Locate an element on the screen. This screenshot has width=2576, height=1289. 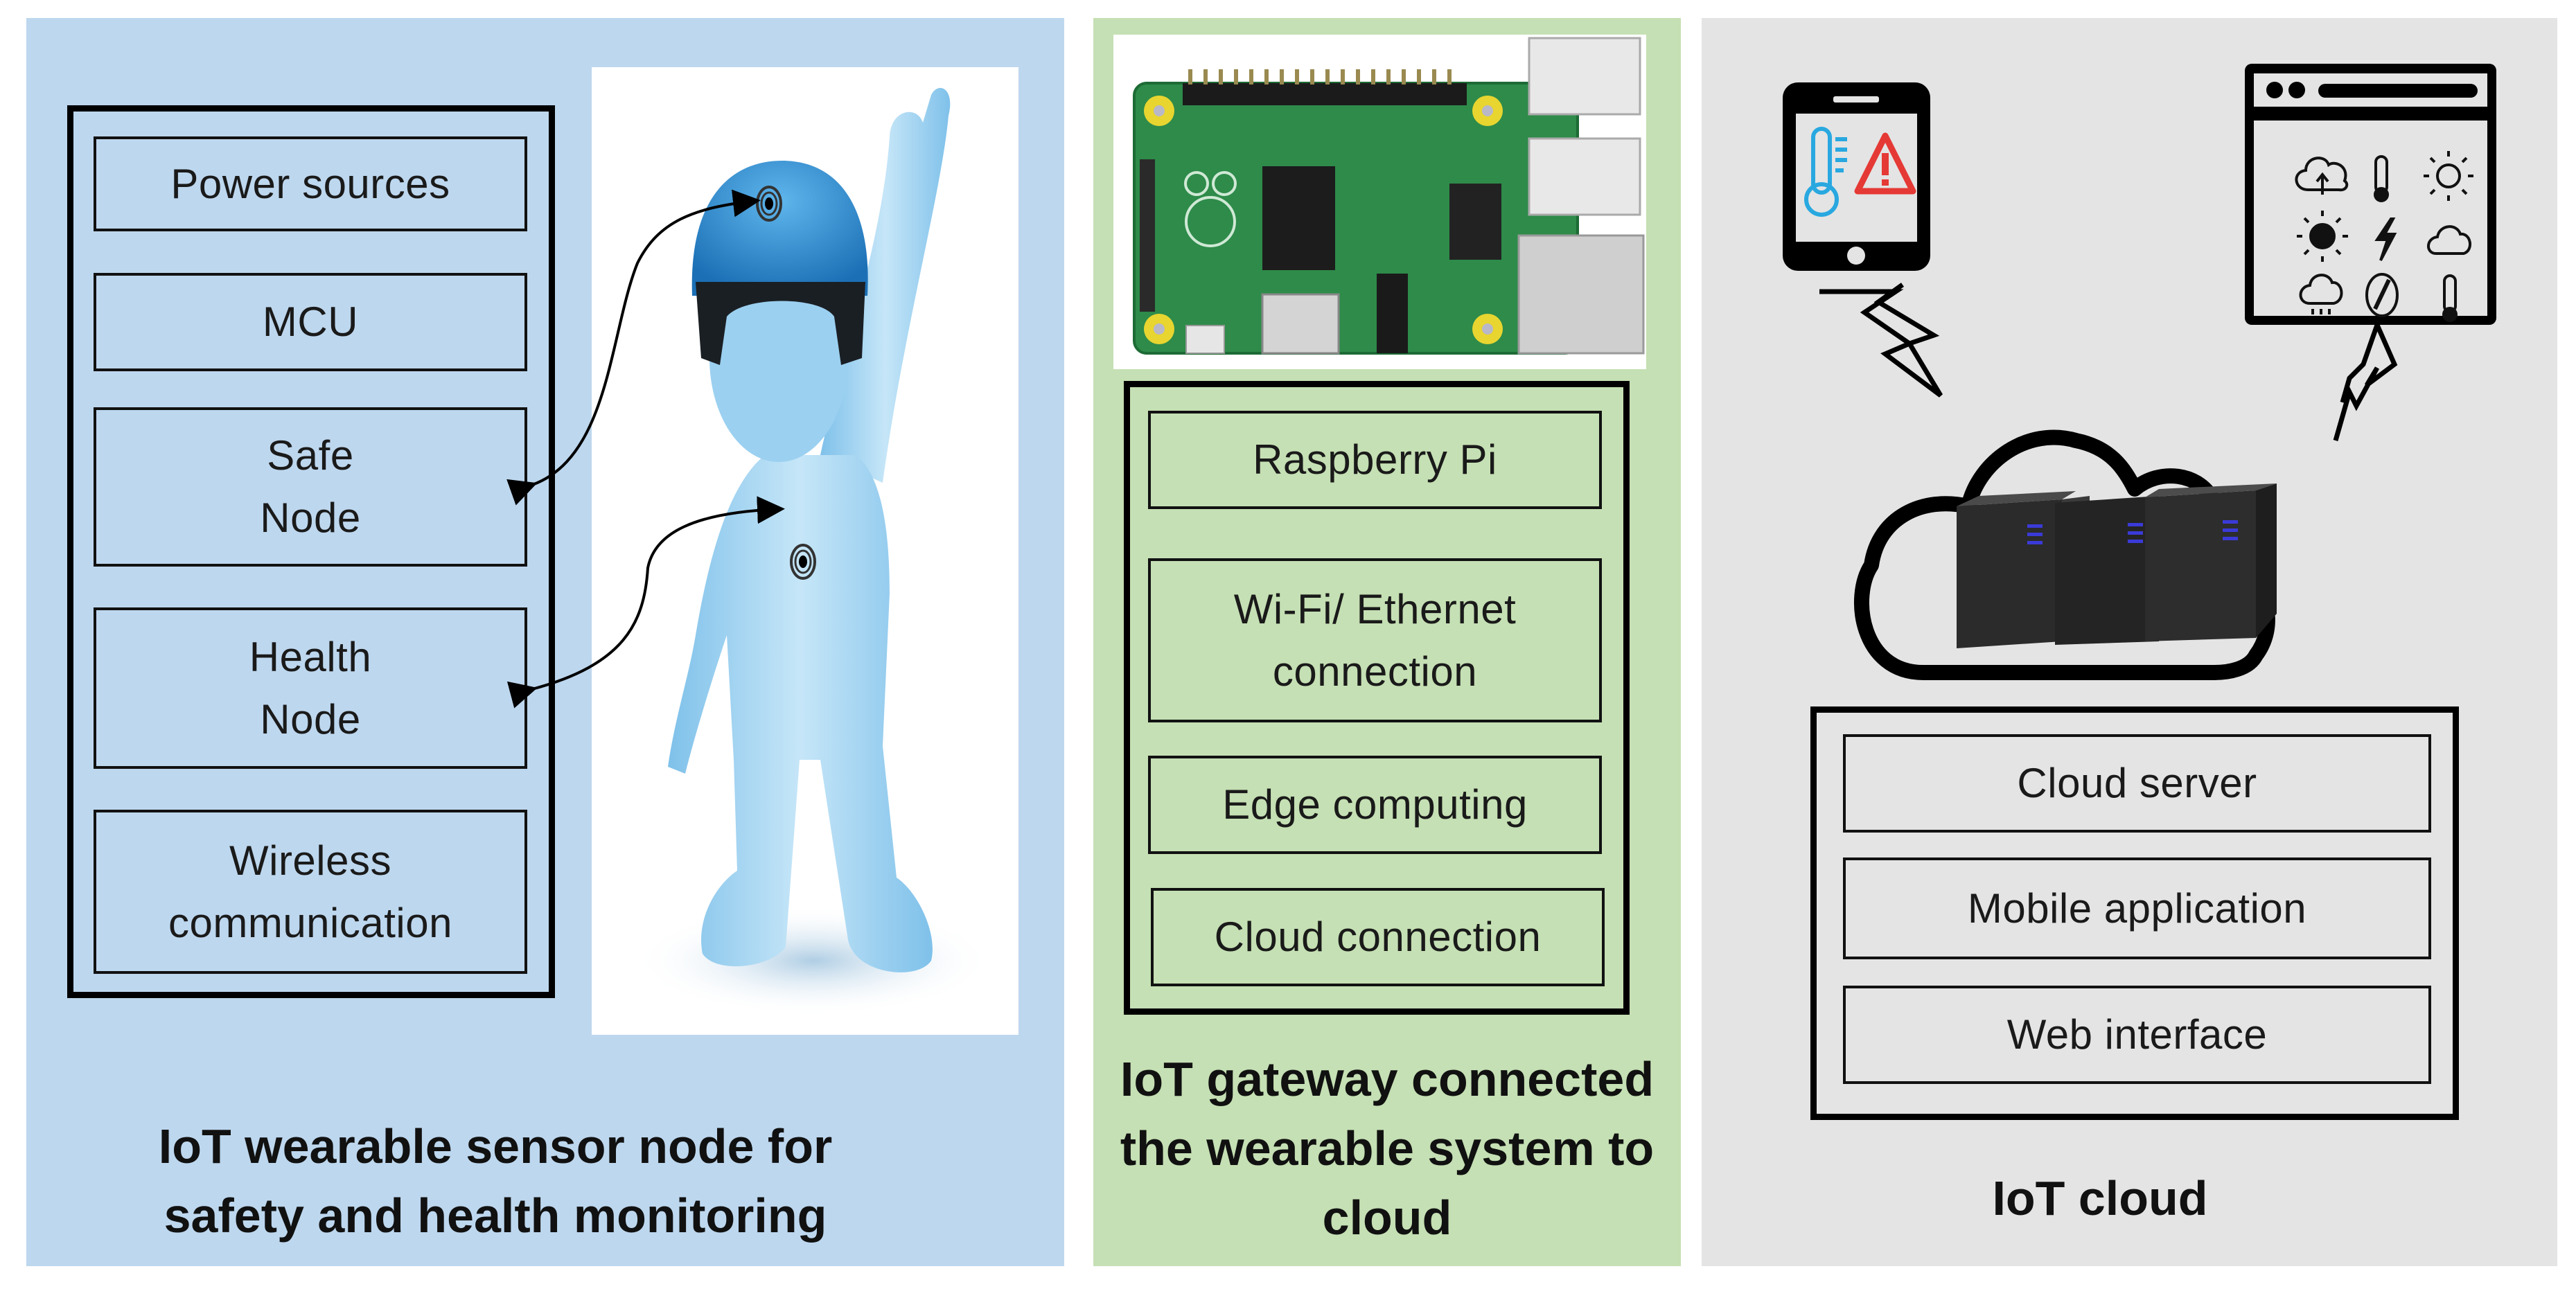
server-rack-icon is located at coordinates (2117, 565).